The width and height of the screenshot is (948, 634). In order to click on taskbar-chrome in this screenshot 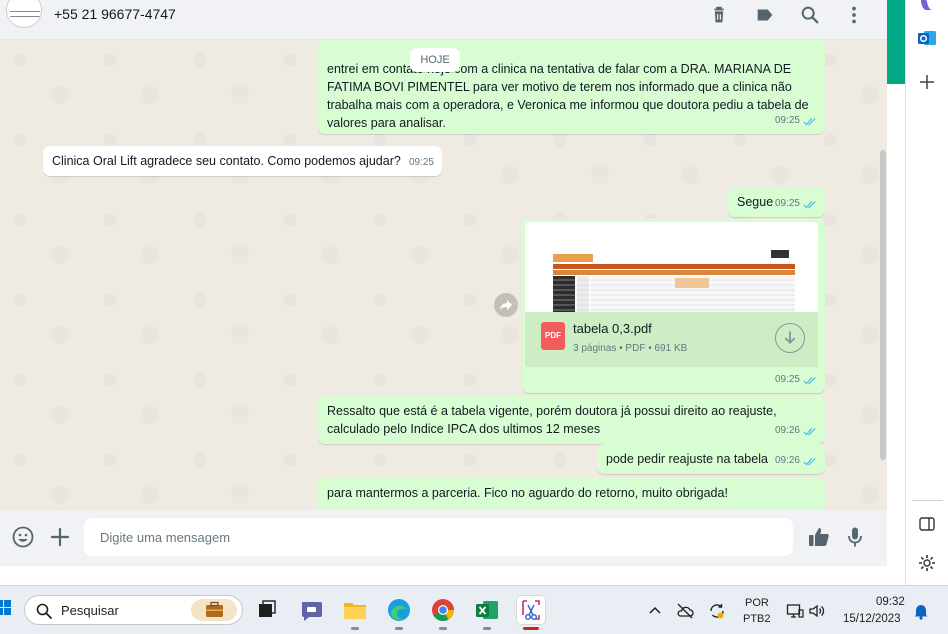, I will do `click(443, 613)`.